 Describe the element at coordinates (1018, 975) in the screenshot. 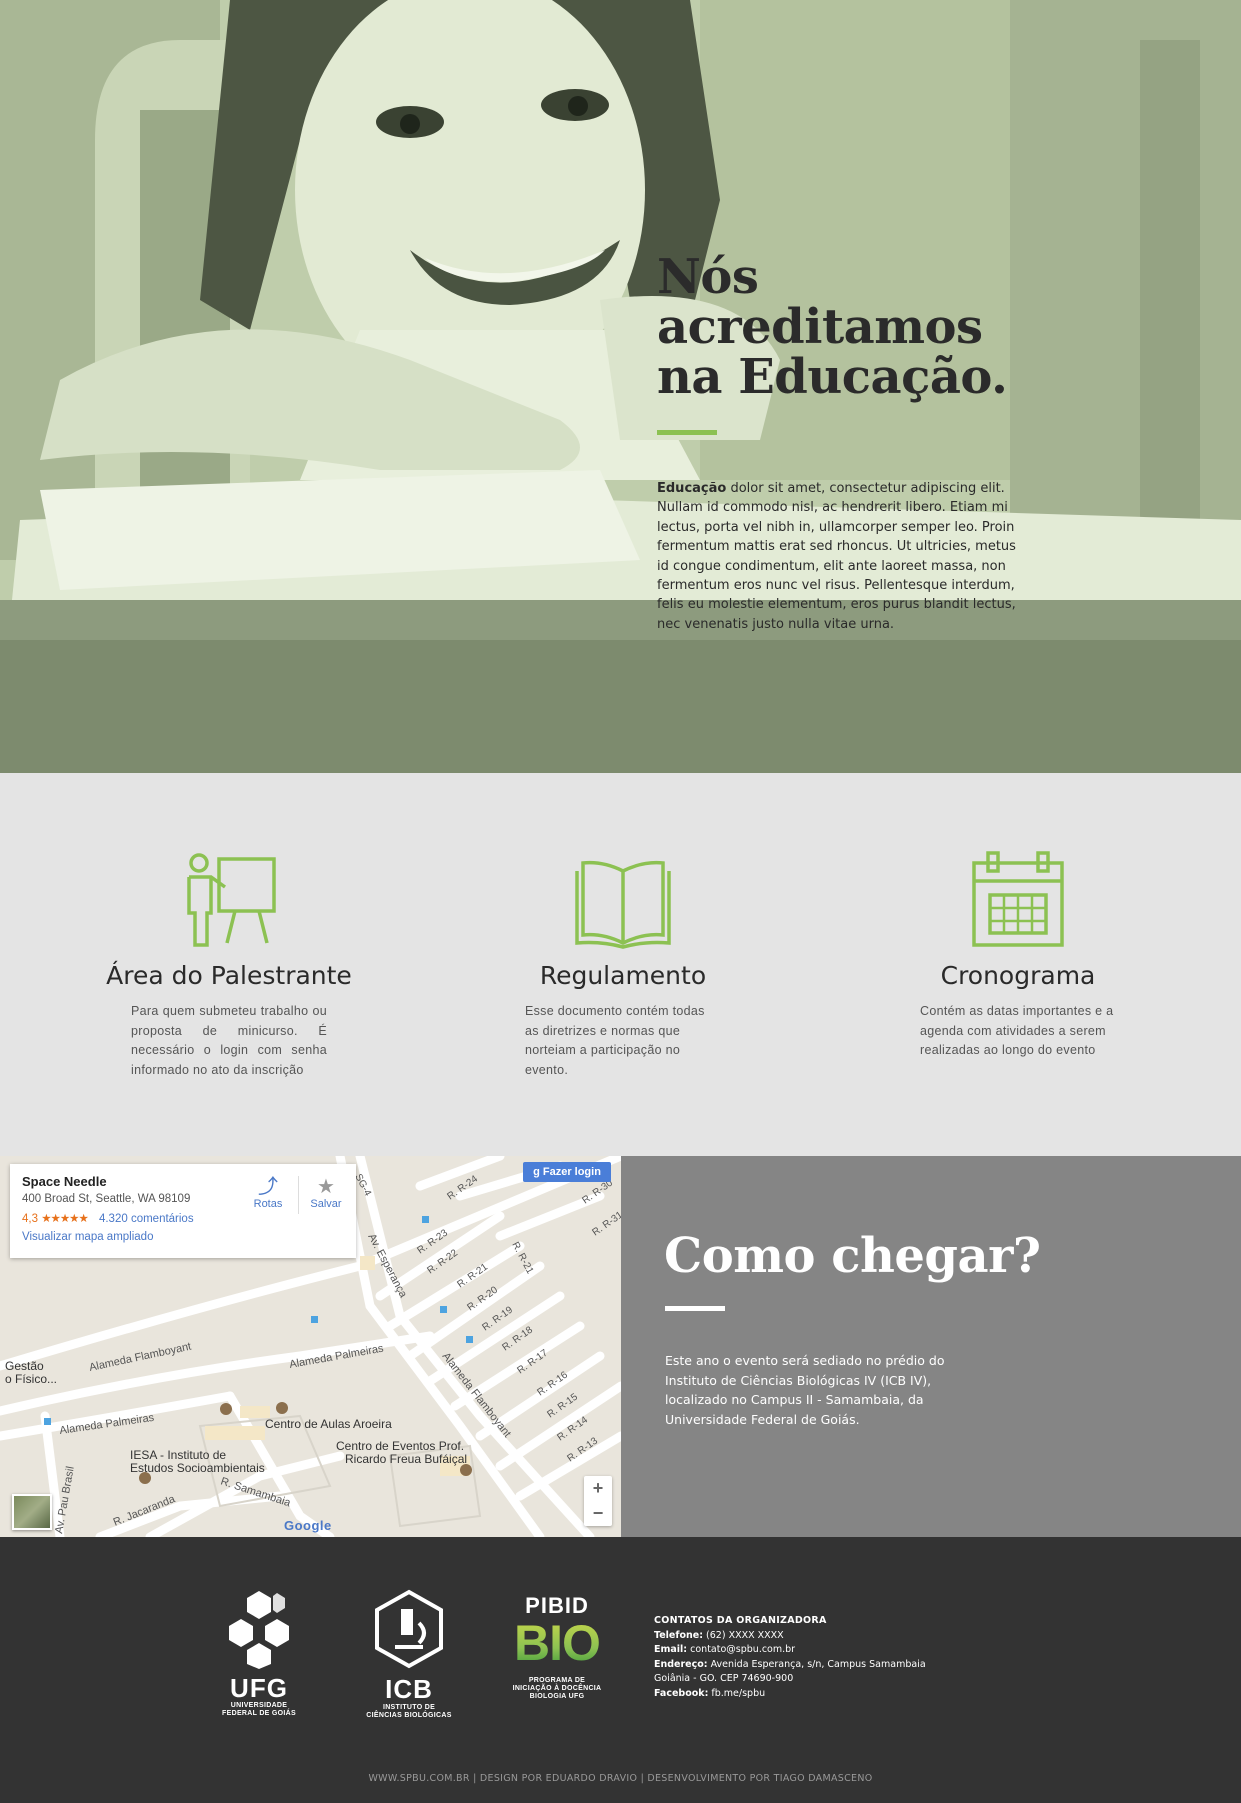

I see `feature-title: Cronograma` at that location.